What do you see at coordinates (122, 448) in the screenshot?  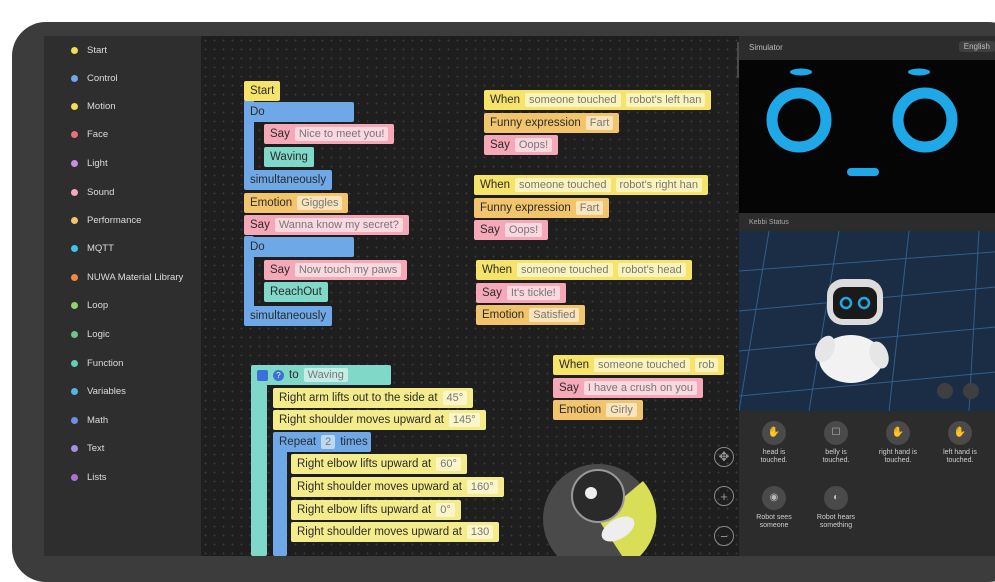 I see `category-text: Text` at bounding box center [122, 448].